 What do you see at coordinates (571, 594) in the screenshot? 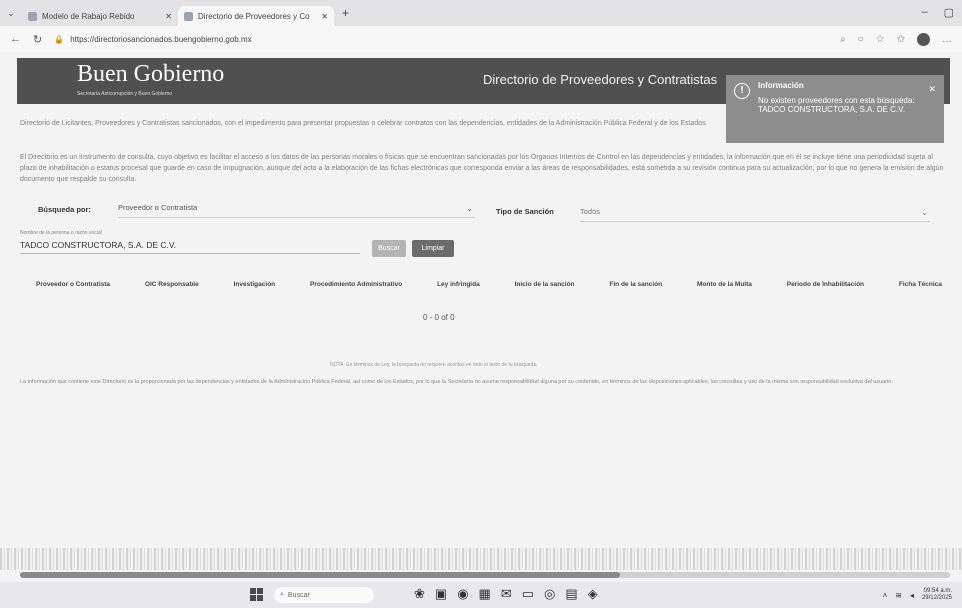
I see `word-icon: ▤` at bounding box center [571, 594].